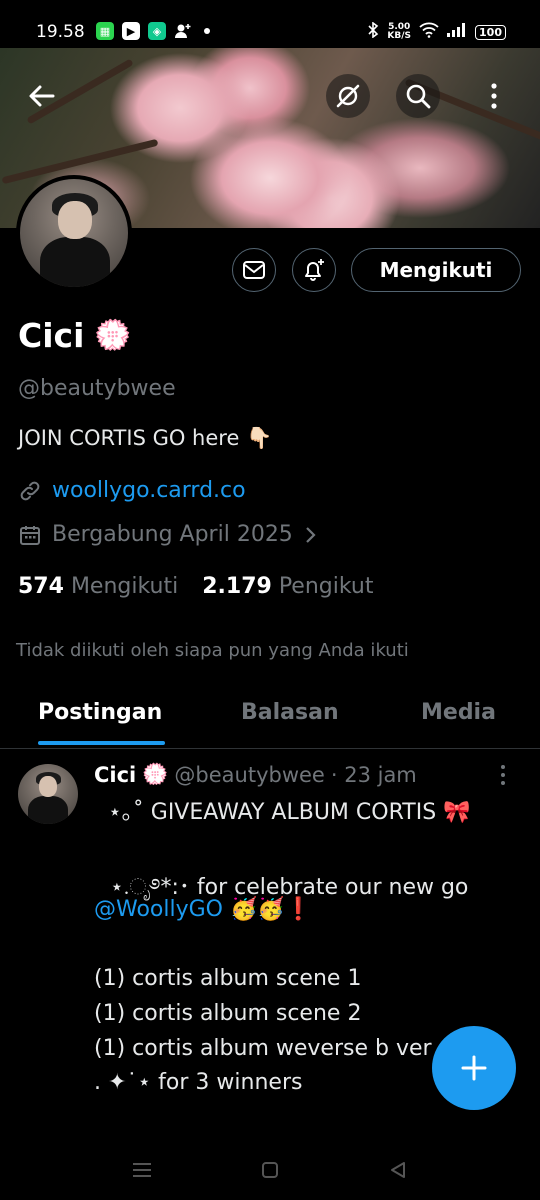 The height and width of the screenshot is (1200, 540). I want to click on back-triangle-icon, so click(398, 1170).